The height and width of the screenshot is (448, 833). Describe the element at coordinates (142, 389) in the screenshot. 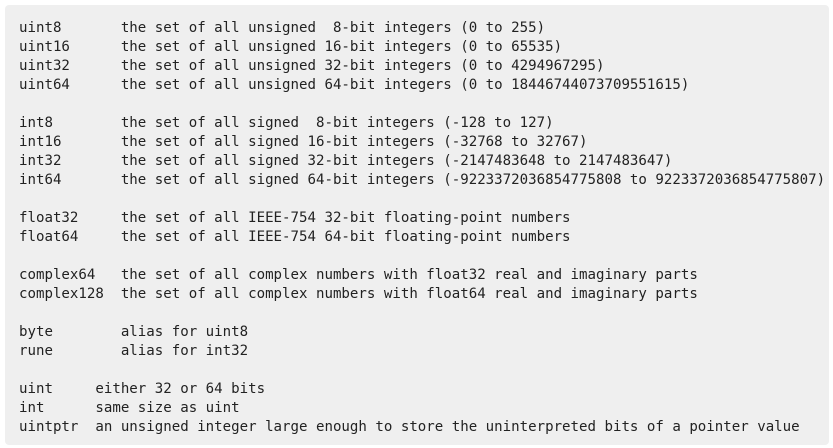

I see `code-line-uint: uint either 32 or 64 bits` at that location.